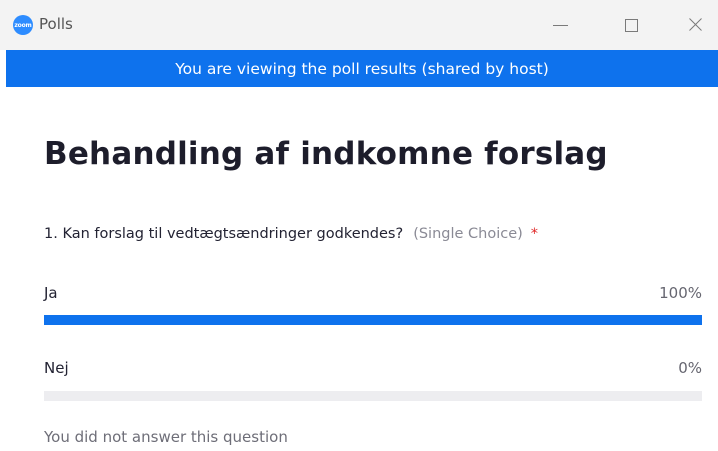  Describe the element at coordinates (373, 396) in the screenshot. I see `result-bar-track-nej` at that location.